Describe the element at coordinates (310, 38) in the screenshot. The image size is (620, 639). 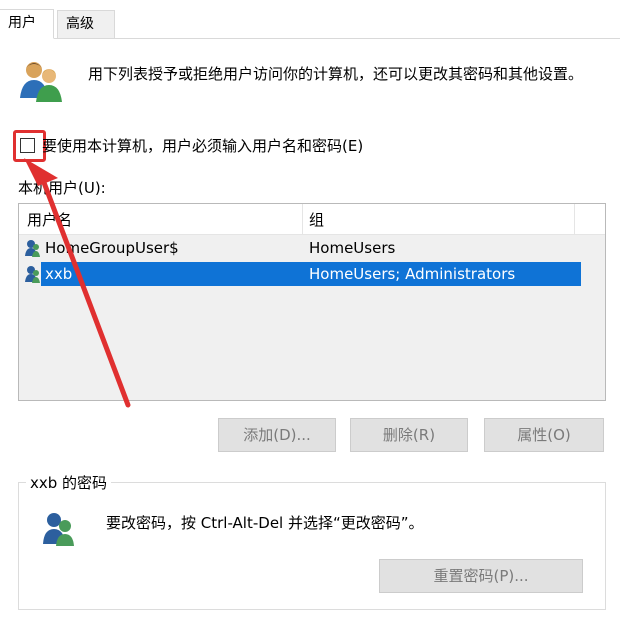
I see `tab-strip-border` at that location.